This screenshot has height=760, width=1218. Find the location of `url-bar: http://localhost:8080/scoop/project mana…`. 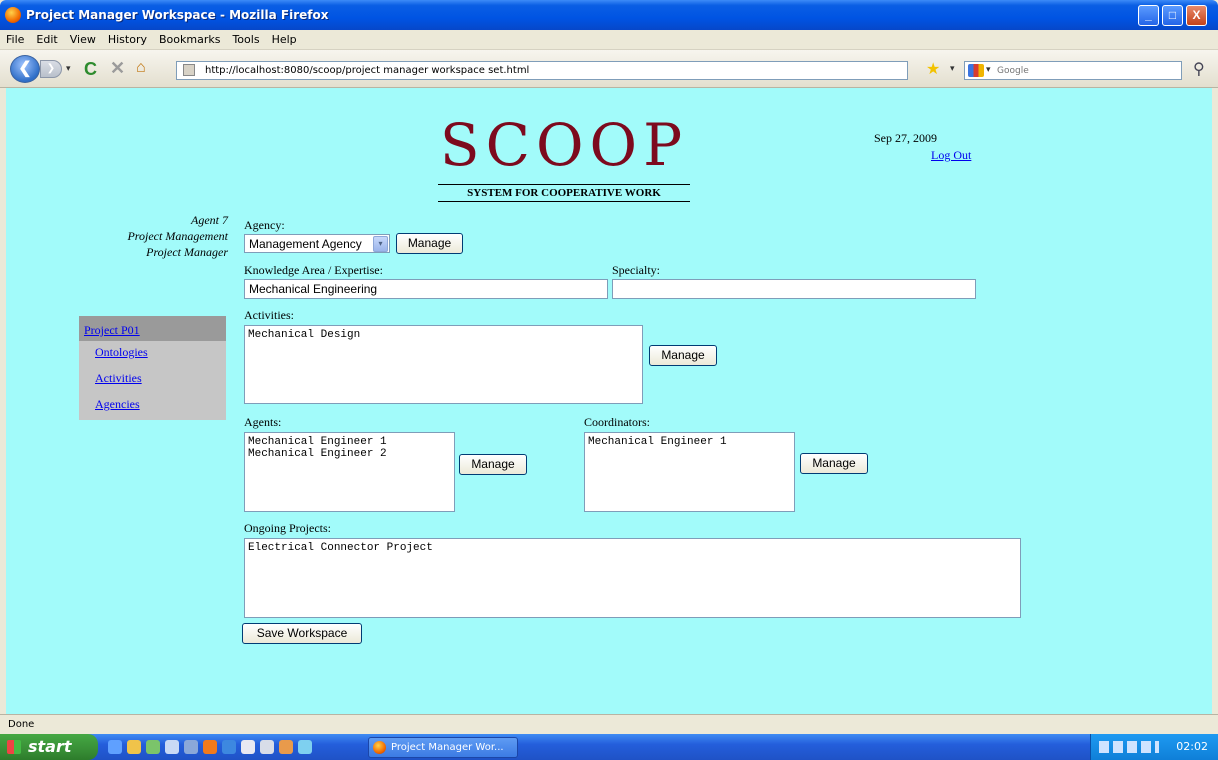

url-bar: http://localhost:8080/scoop/project mana… is located at coordinates (542, 70).